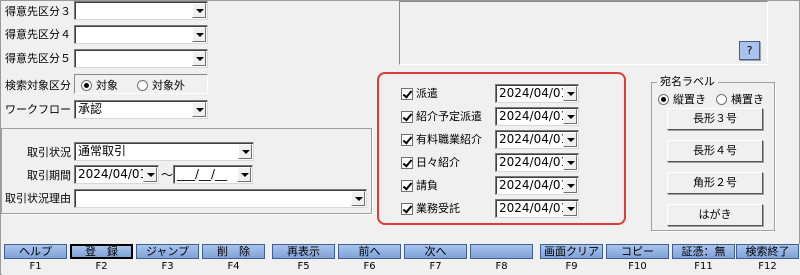 This screenshot has width=800, height=275. What do you see at coordinates (407, 117) in the screenshot?
I see `checkbox-shokai-yotei` at bounding box center [407, 117].